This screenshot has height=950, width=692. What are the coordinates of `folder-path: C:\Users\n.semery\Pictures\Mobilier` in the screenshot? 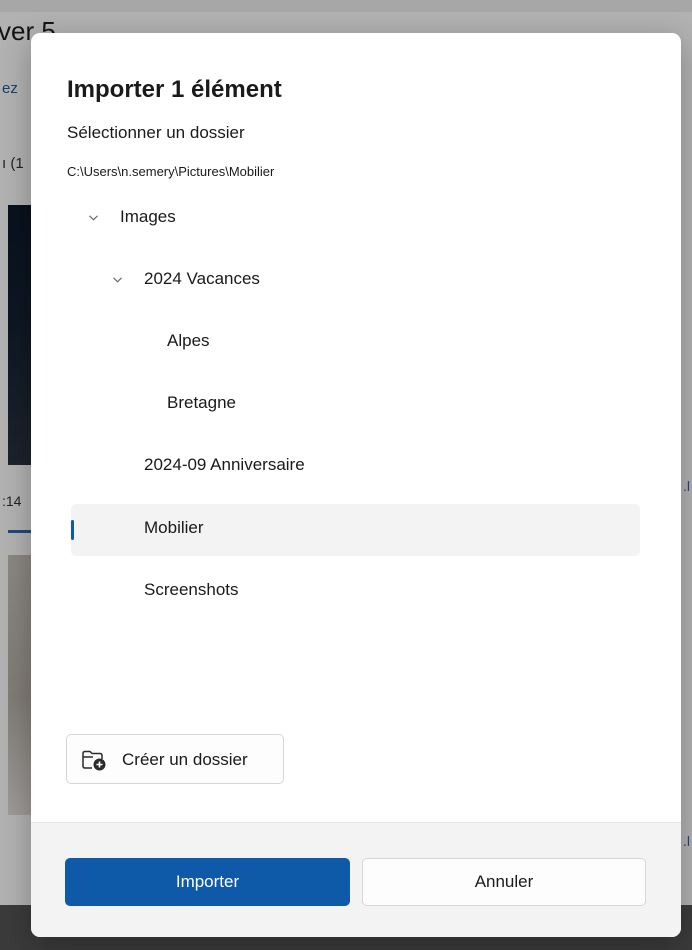 It's located at (171, 171).